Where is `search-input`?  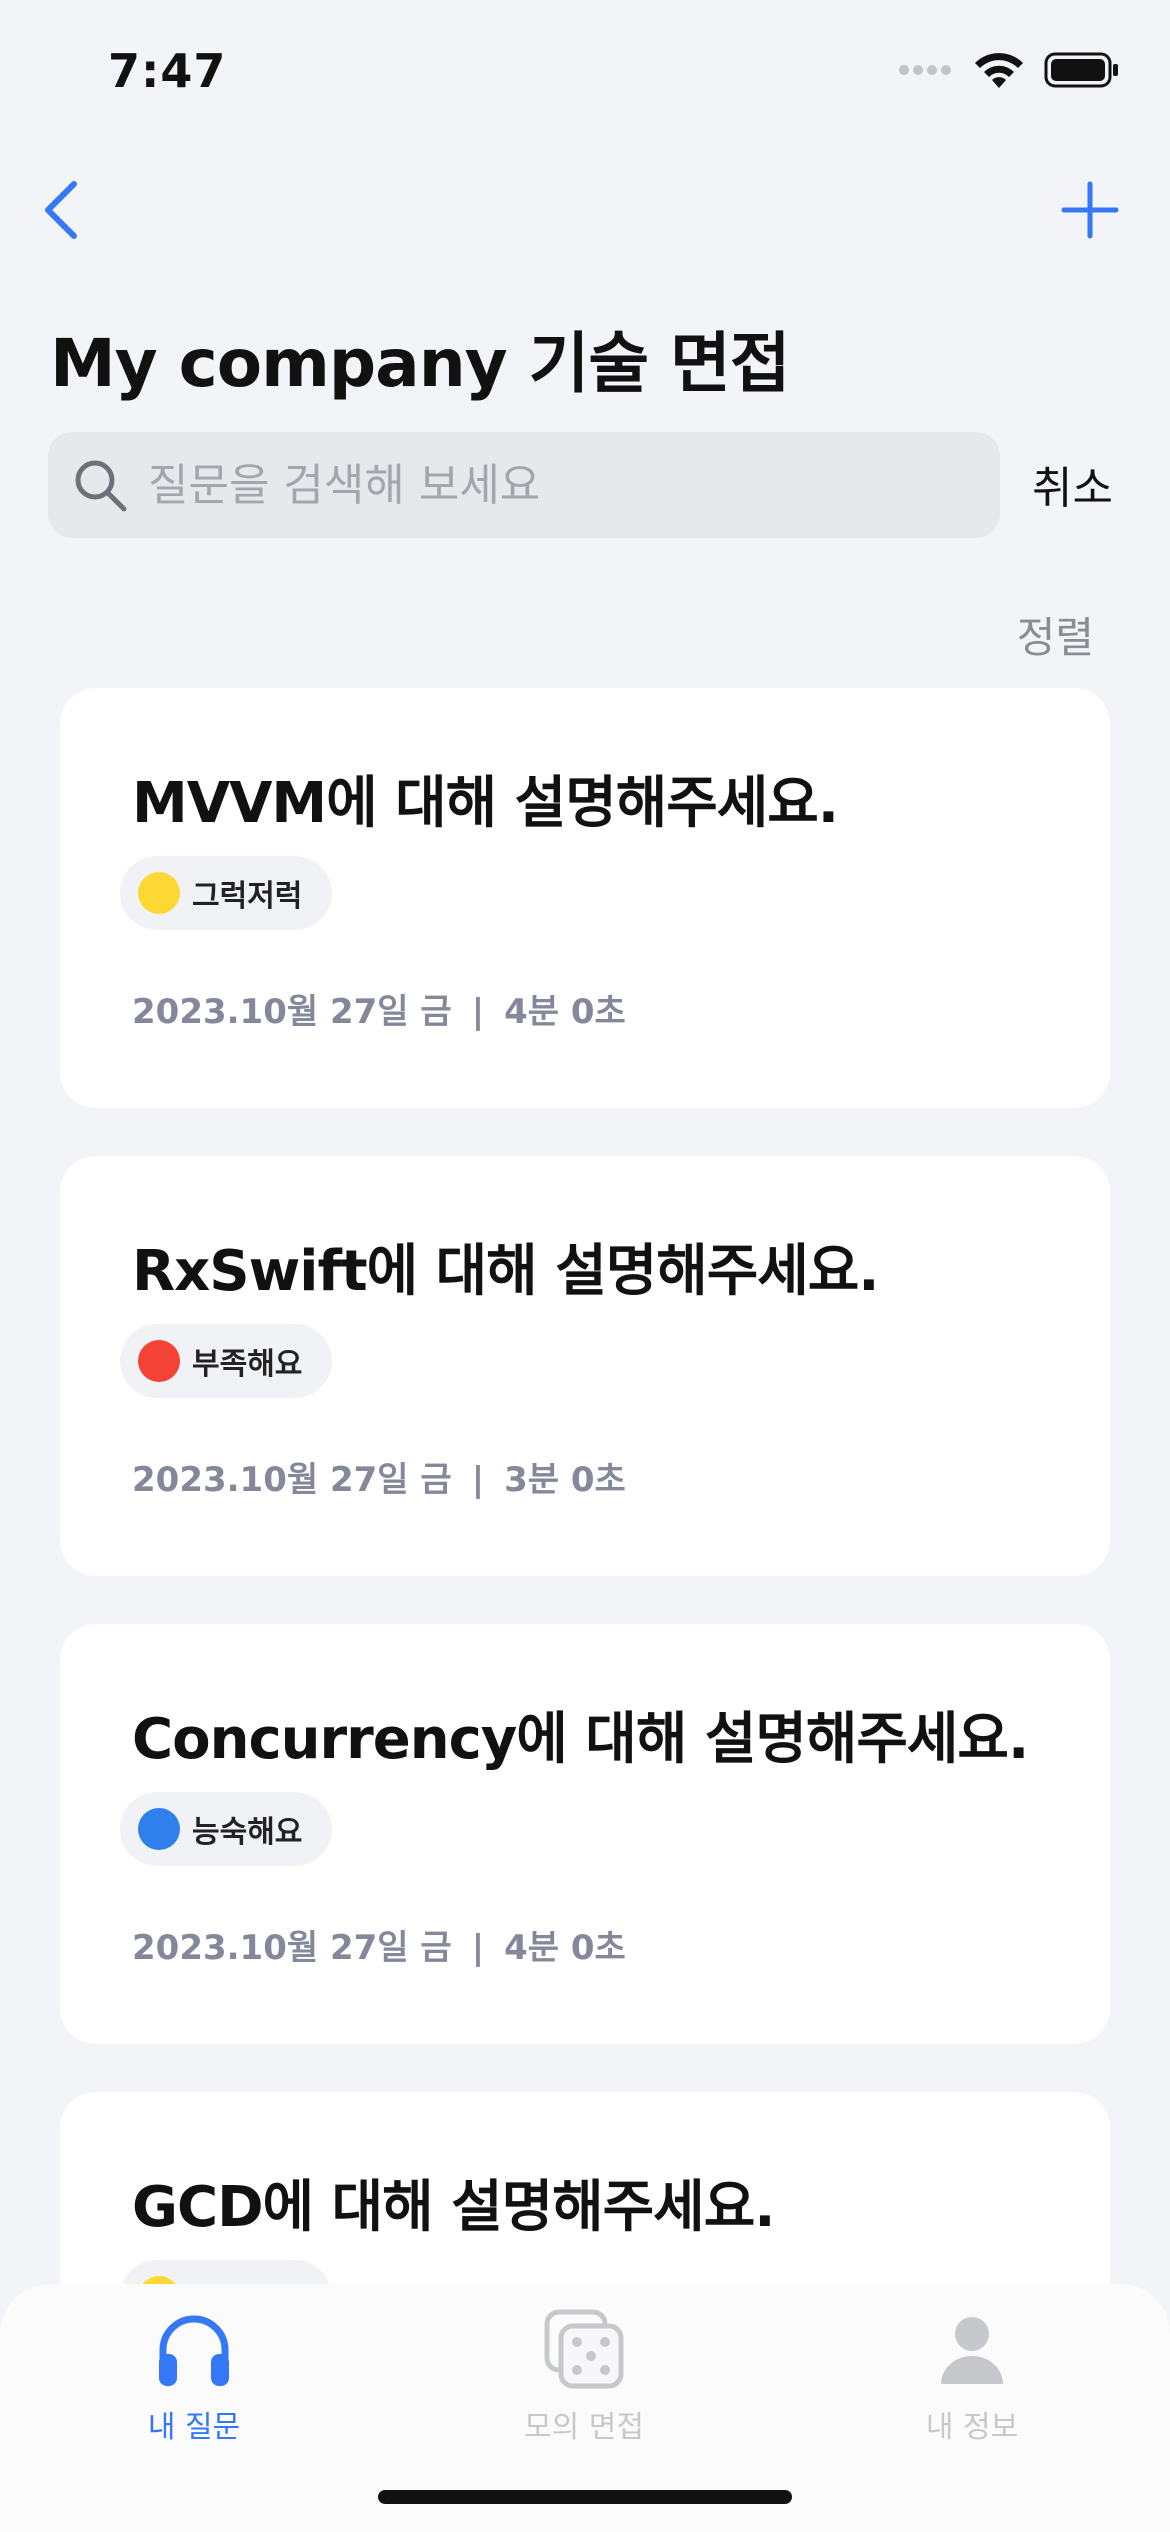
search-input is located at coordinates (558, 485).